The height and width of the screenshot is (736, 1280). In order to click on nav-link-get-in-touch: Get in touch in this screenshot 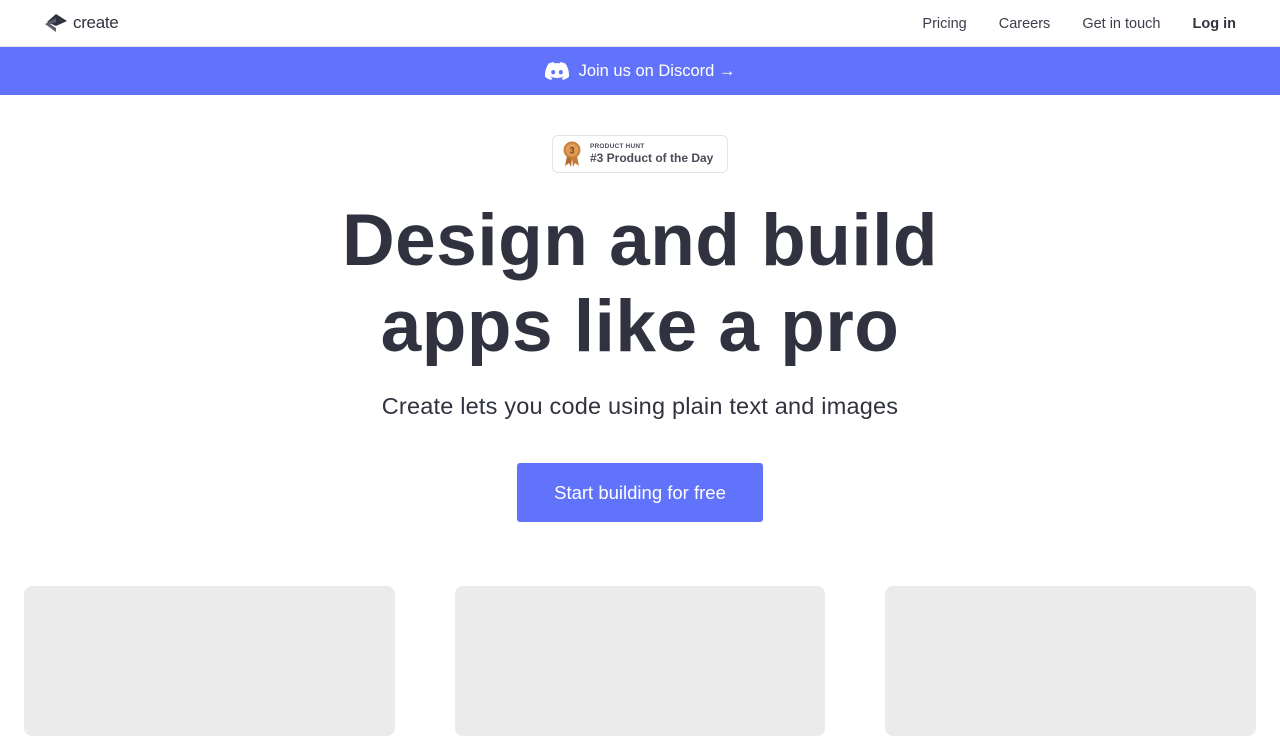, I will do `click(1121, 24)`.